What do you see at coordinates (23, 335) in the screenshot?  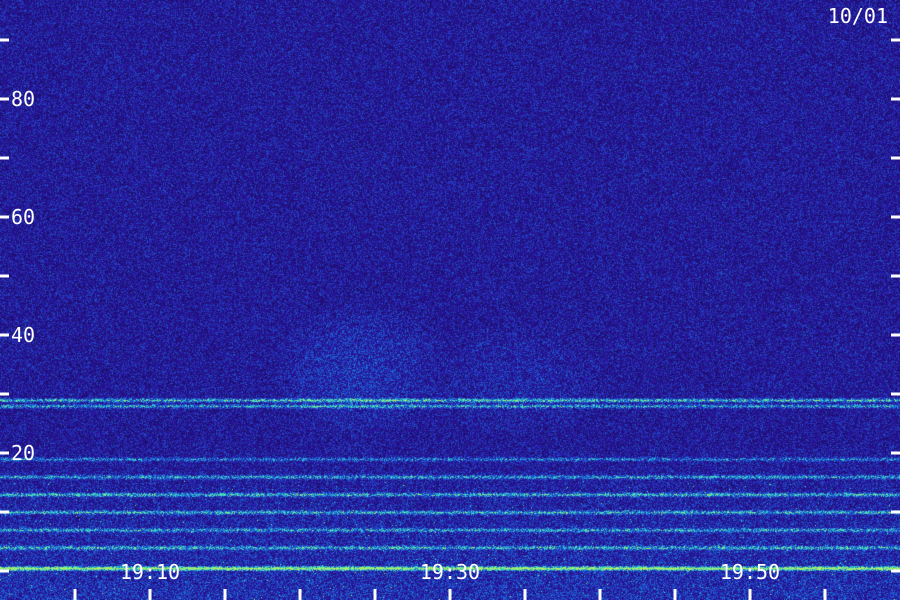 I see `y-tick-label: 40` at bounding box center [23, 335].